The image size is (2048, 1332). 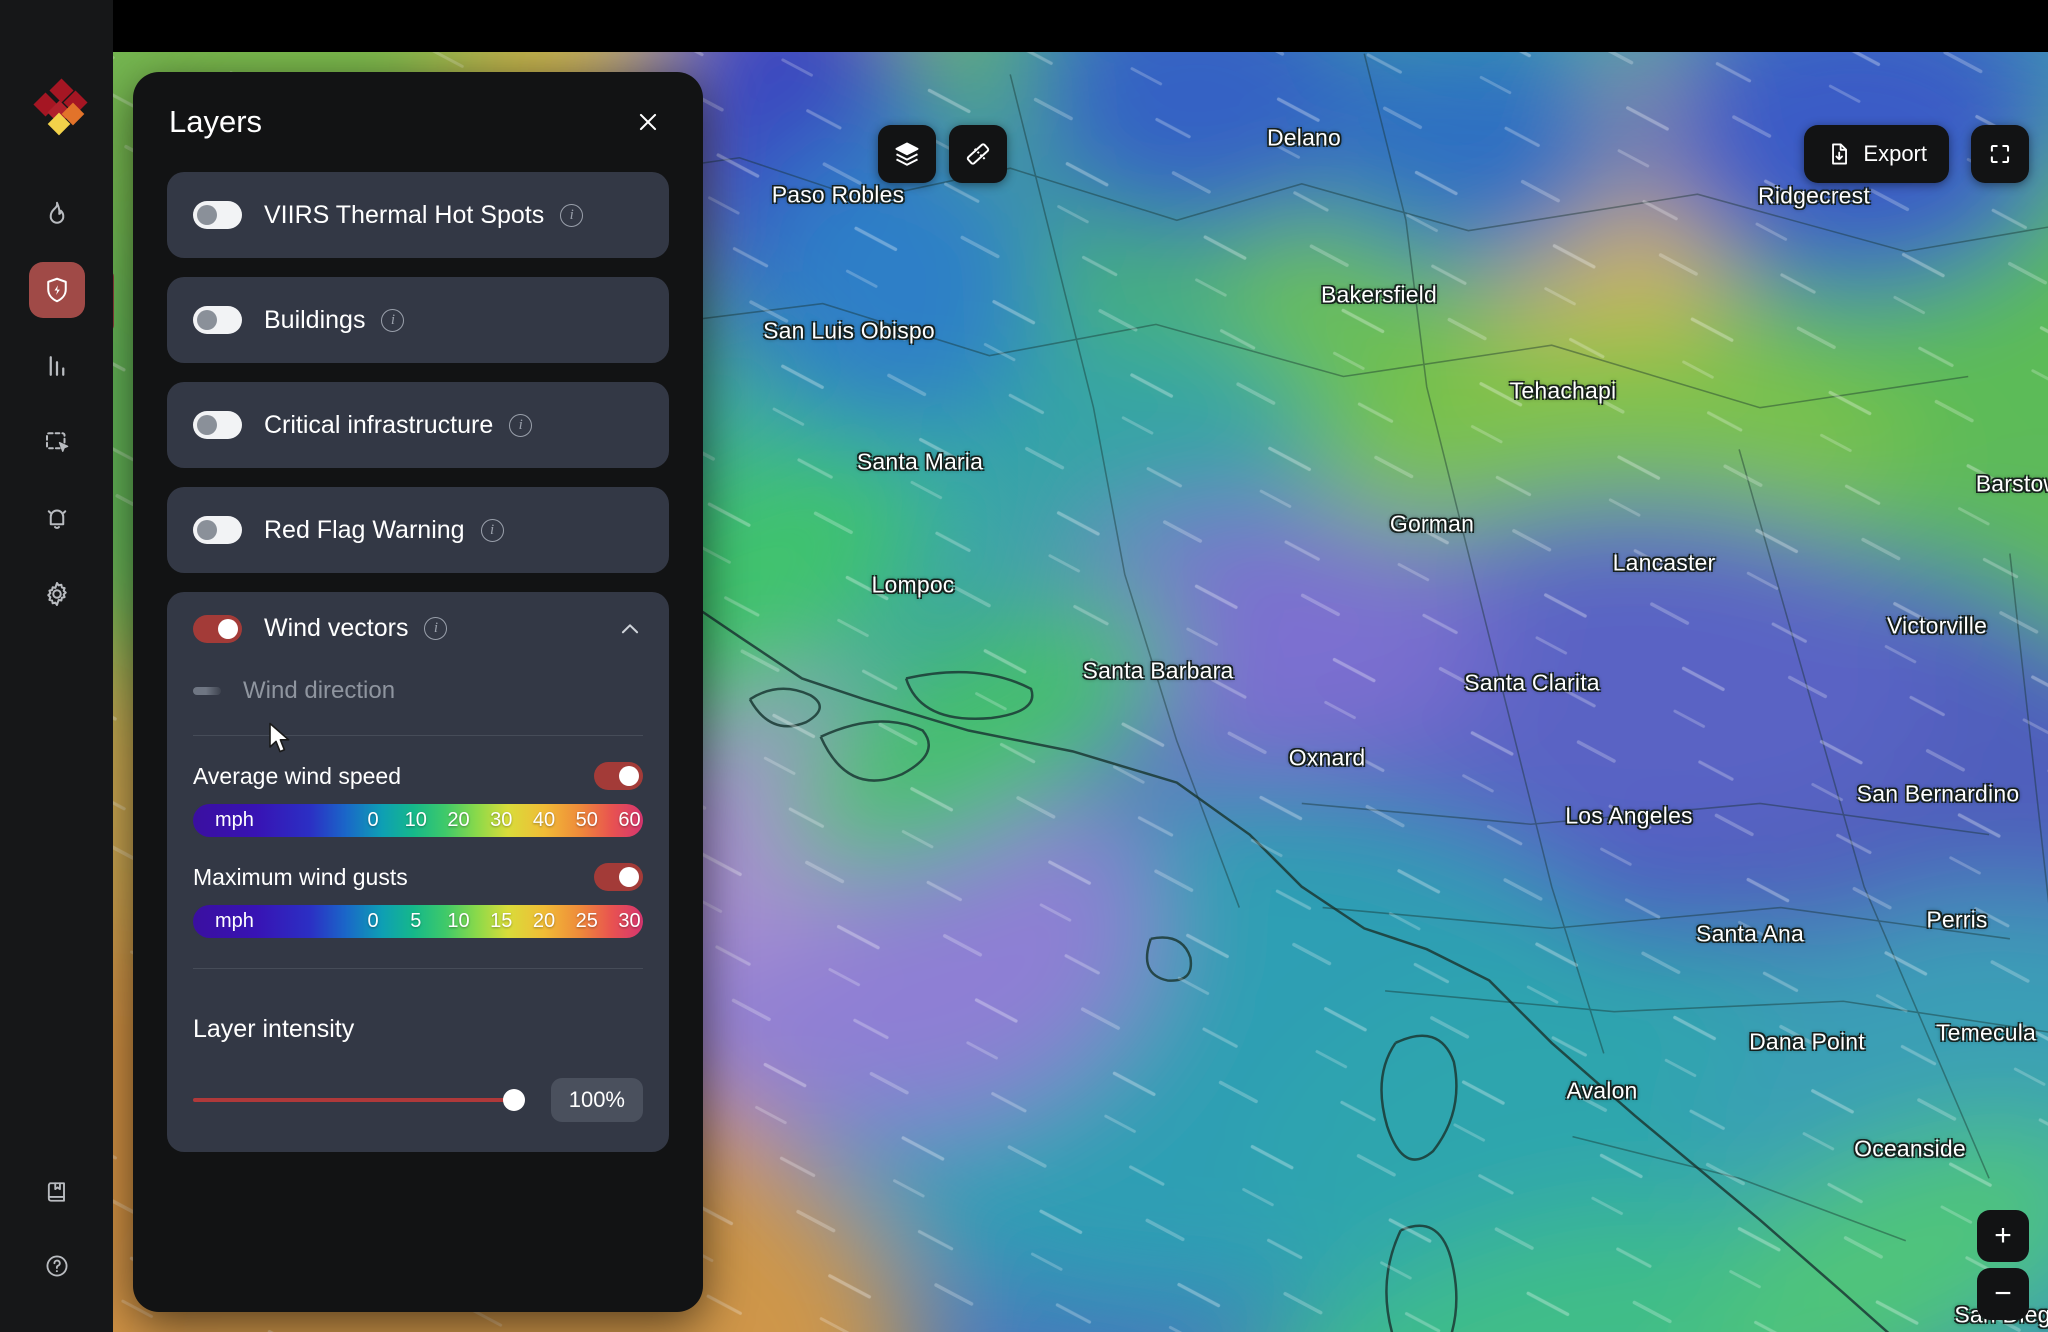 I want to click on wind-vectors-header: Wind vectors i, so click(x=418, y=628).